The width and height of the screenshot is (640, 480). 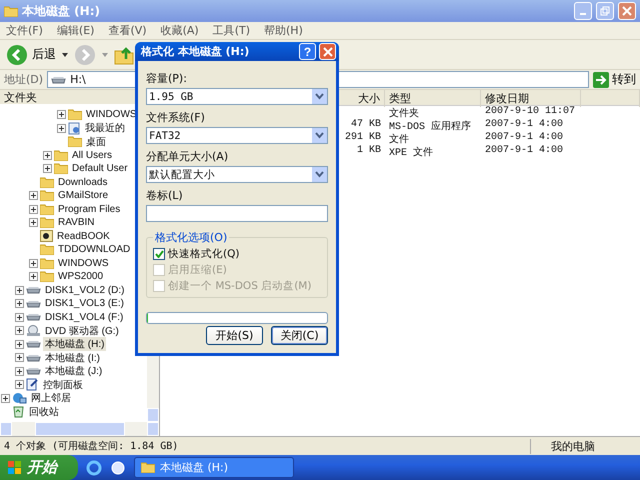 I want to click on group-title: 格式化选项(O), so click(x=191, y=237).